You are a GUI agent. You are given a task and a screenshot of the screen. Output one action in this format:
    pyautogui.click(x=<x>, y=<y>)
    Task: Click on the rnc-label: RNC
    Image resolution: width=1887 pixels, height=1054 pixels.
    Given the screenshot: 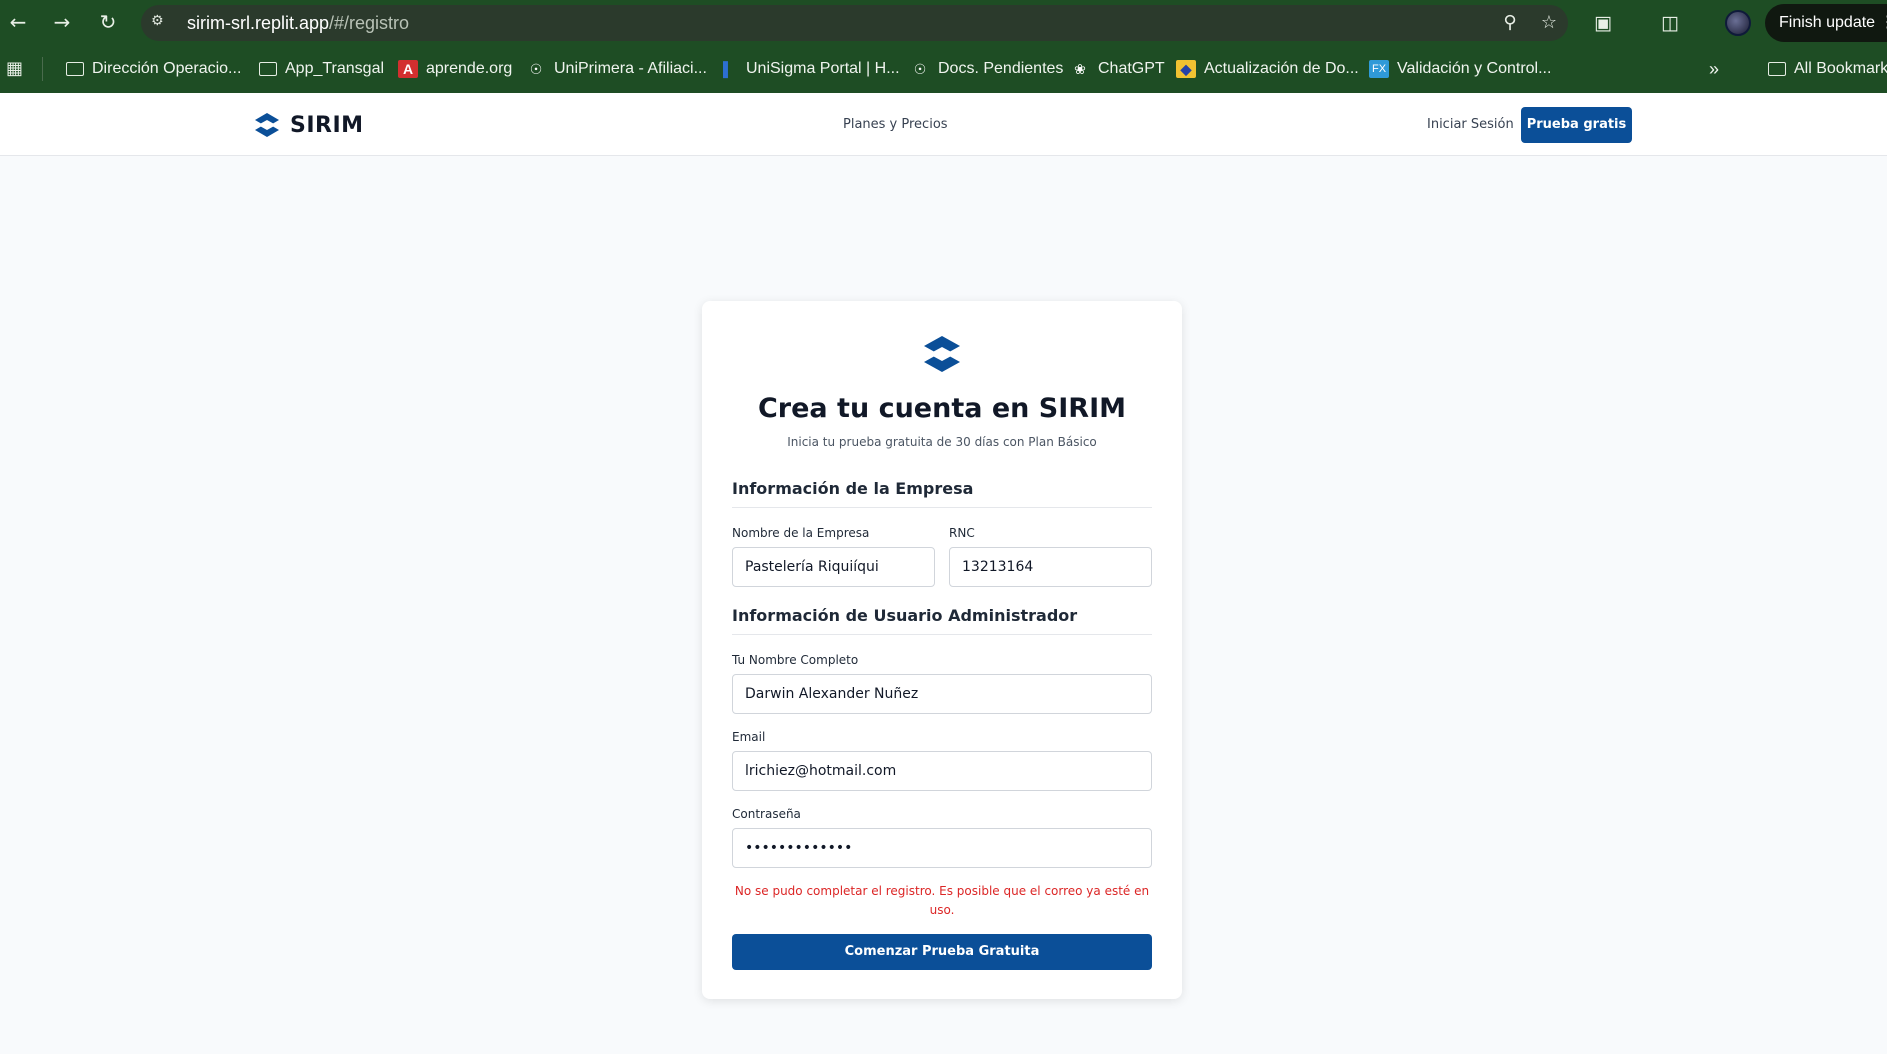 What is the action you would take?
    pyautogui.click(x=962, y=533)
    